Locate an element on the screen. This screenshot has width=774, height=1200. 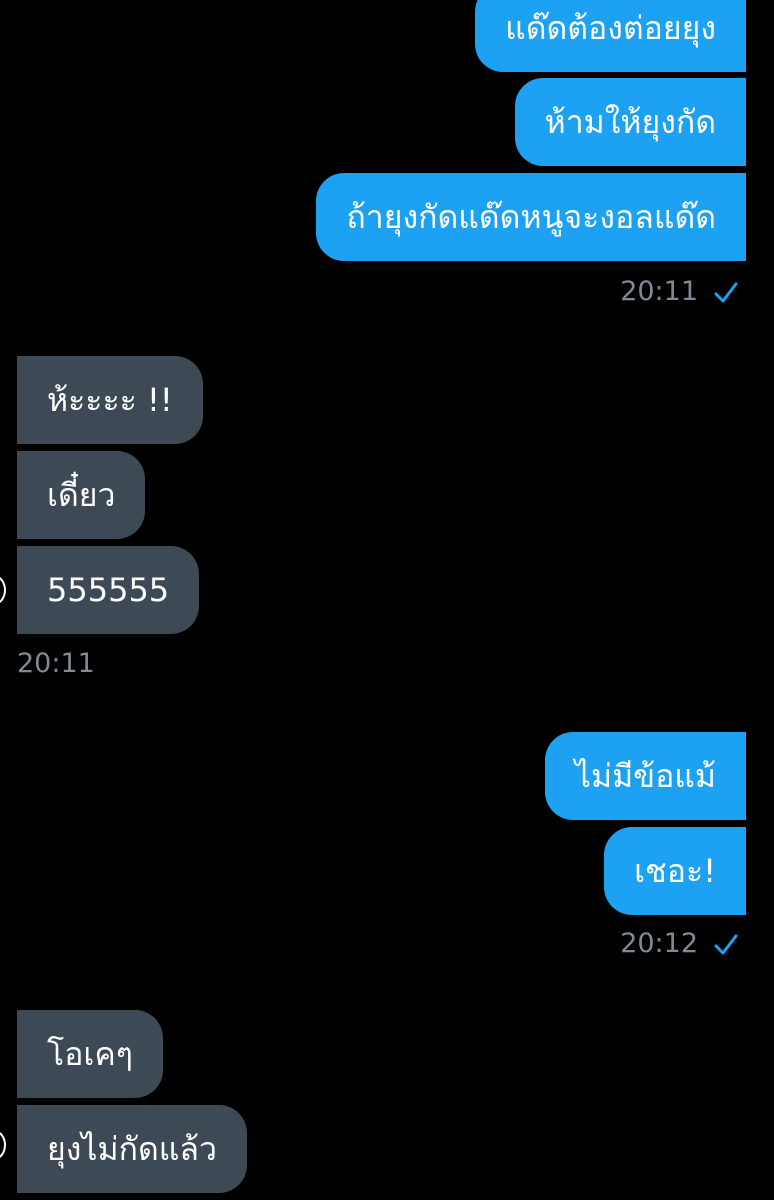
incoming-message: เดี๋ยว is located at coordinates (81, 495).